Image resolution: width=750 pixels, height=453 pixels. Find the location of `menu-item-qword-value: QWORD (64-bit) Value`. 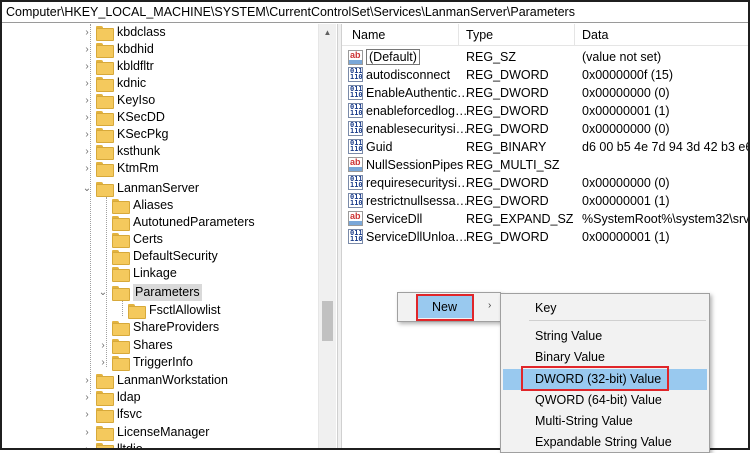

menu-item-qword-value: QWORD (64-bit) Value is located at coordinates (598, 400).